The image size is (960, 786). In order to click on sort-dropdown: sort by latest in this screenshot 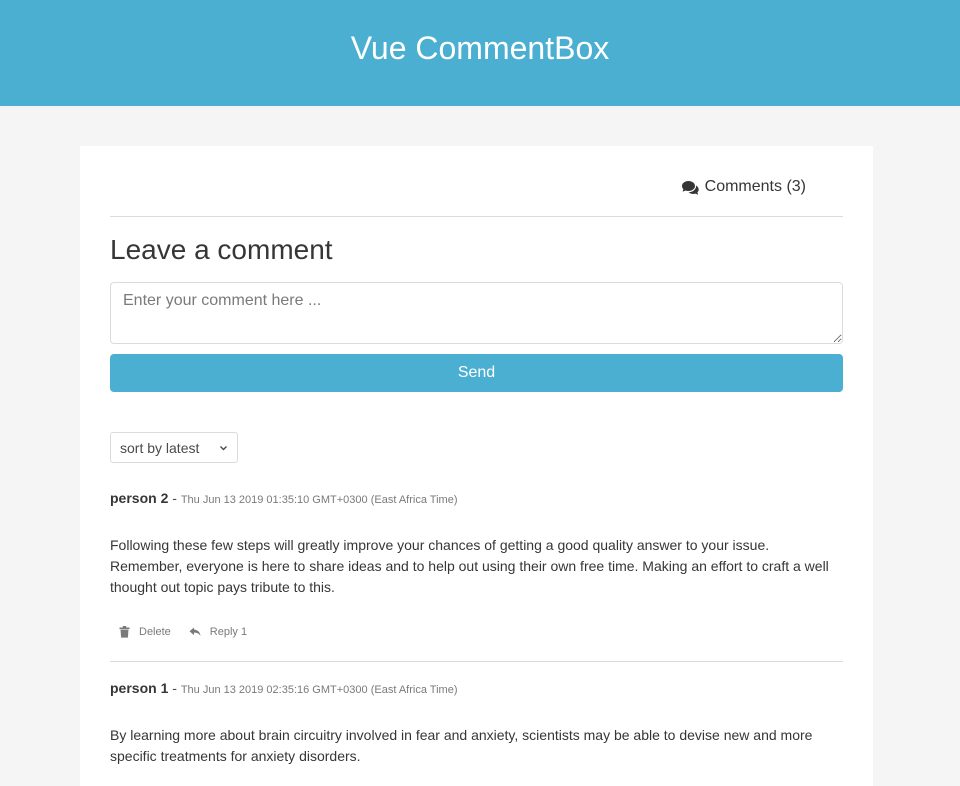, I will do `click(174, 447)`.